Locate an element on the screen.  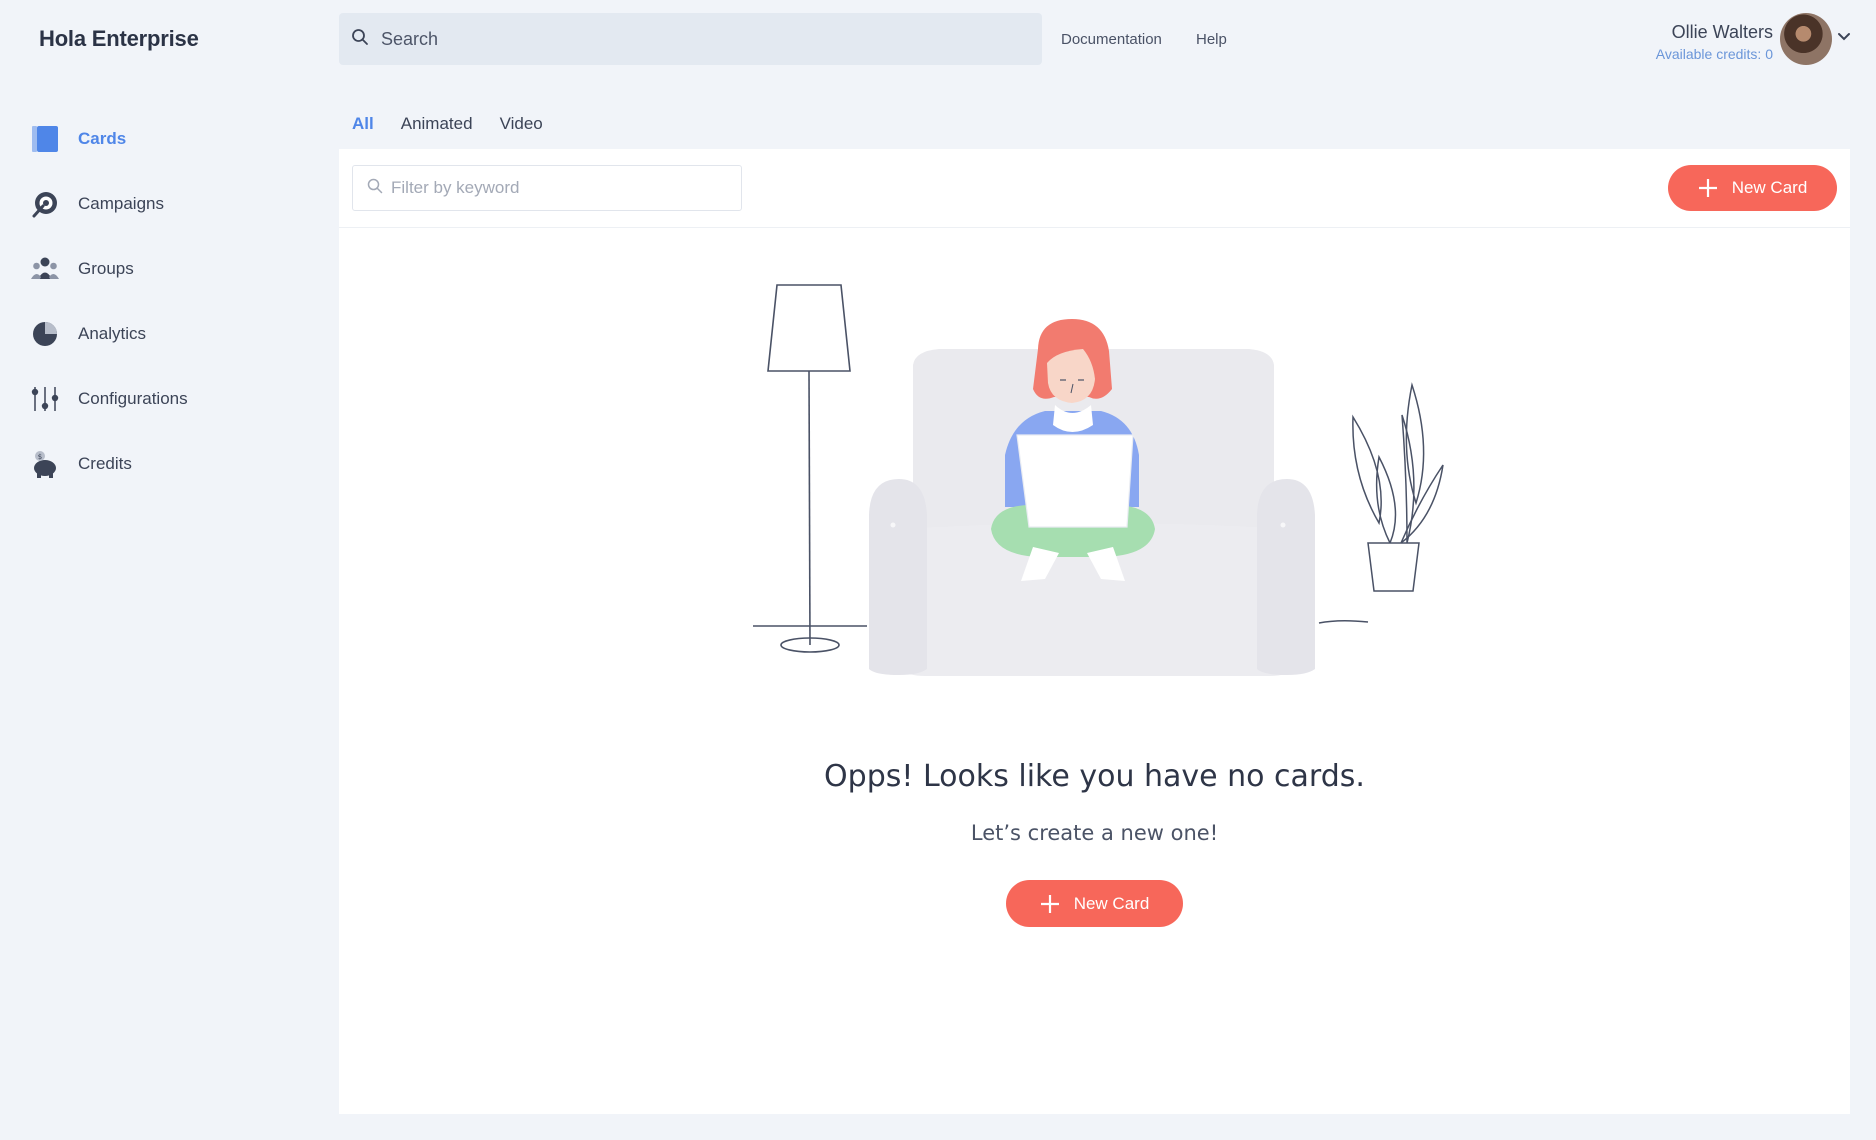
empty-state-title: Opps! Looks like you have no cards. is located at coordinates (1094, 776).